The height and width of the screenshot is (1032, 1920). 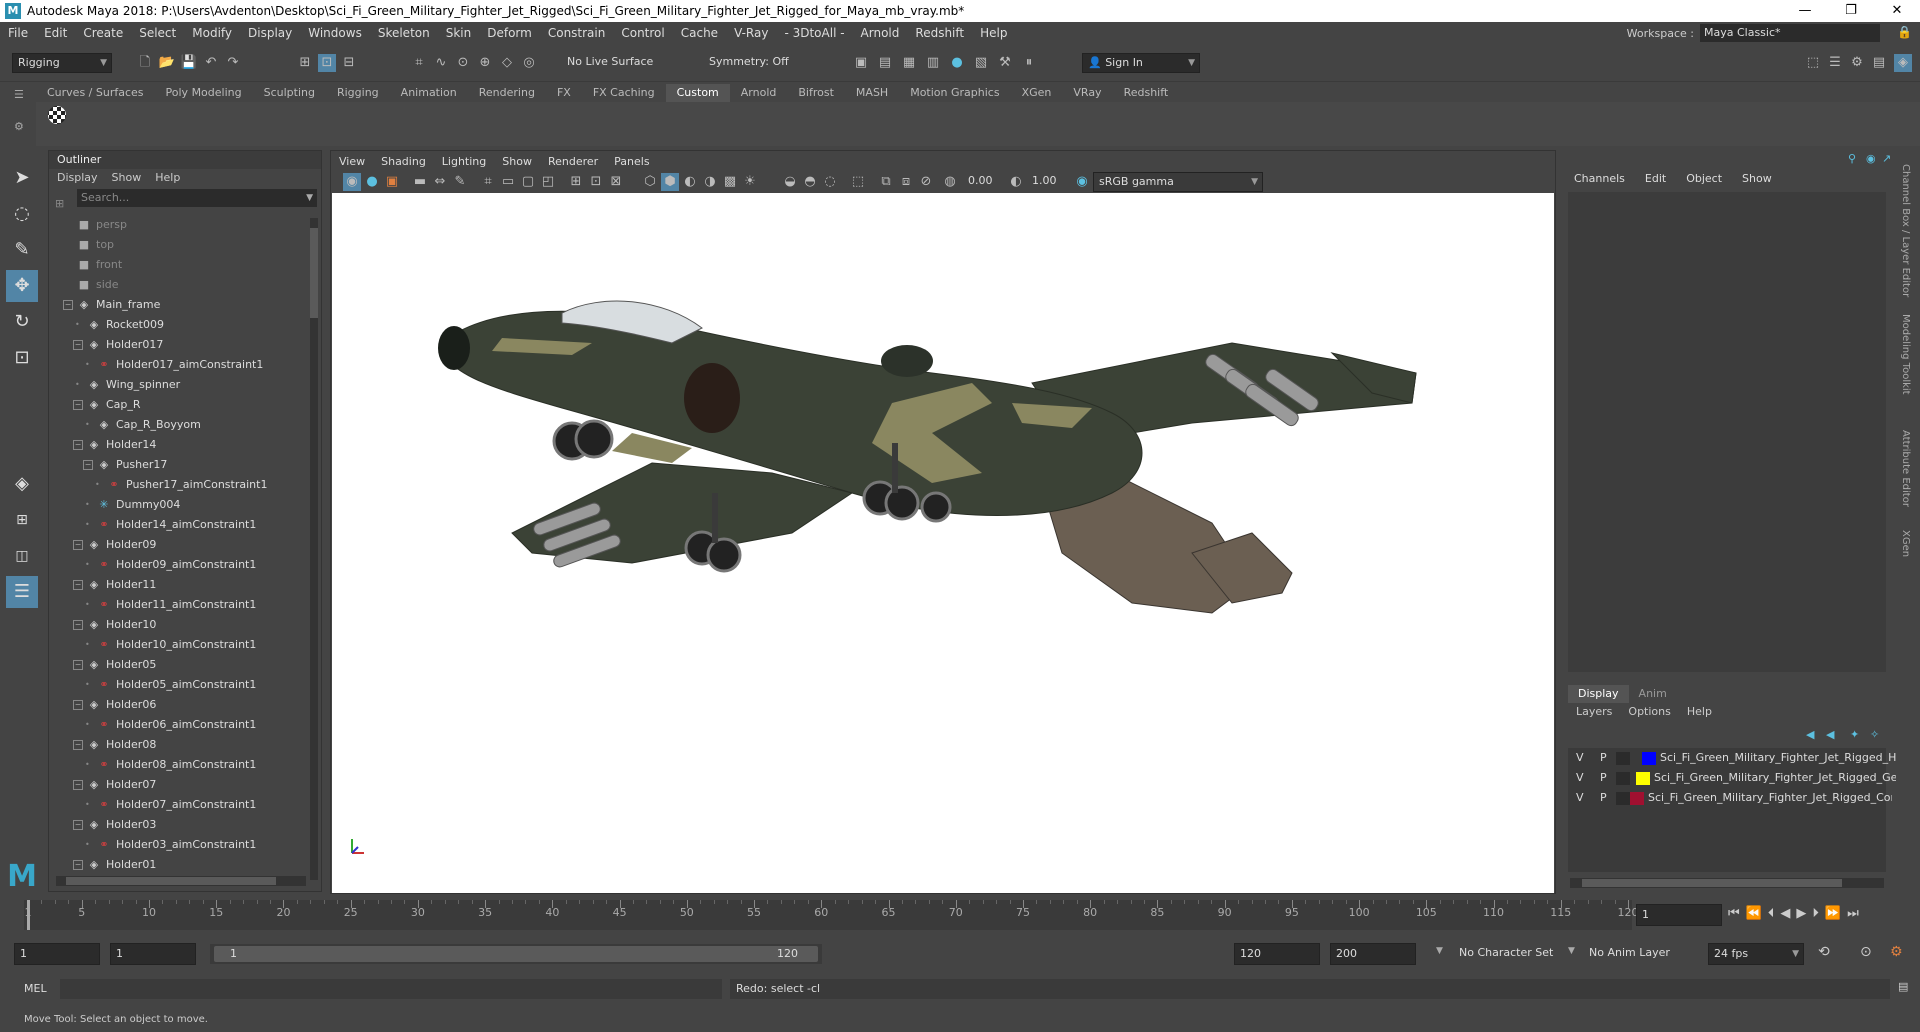 What do you see at coordinates (954, 93) in the screenshot?
I see `shelf-tab-motion-graphics: Motion Graphics` at bounding box center [954, 93].